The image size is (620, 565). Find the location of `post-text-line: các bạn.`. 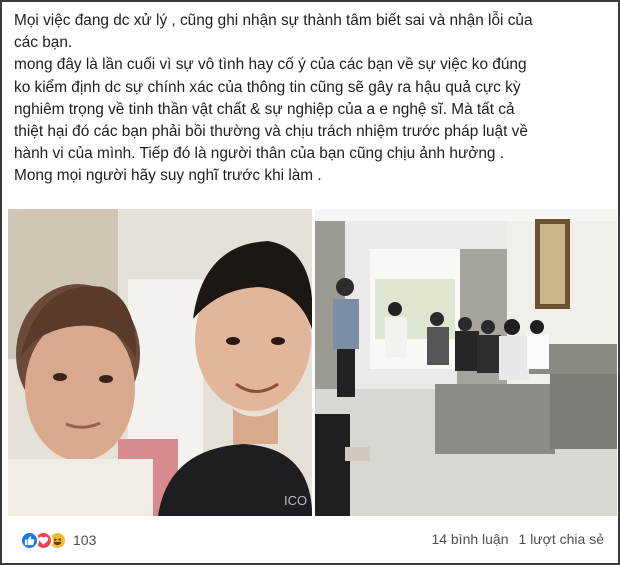

post-text-line: các bạn. is located at coordinates (43, 43).